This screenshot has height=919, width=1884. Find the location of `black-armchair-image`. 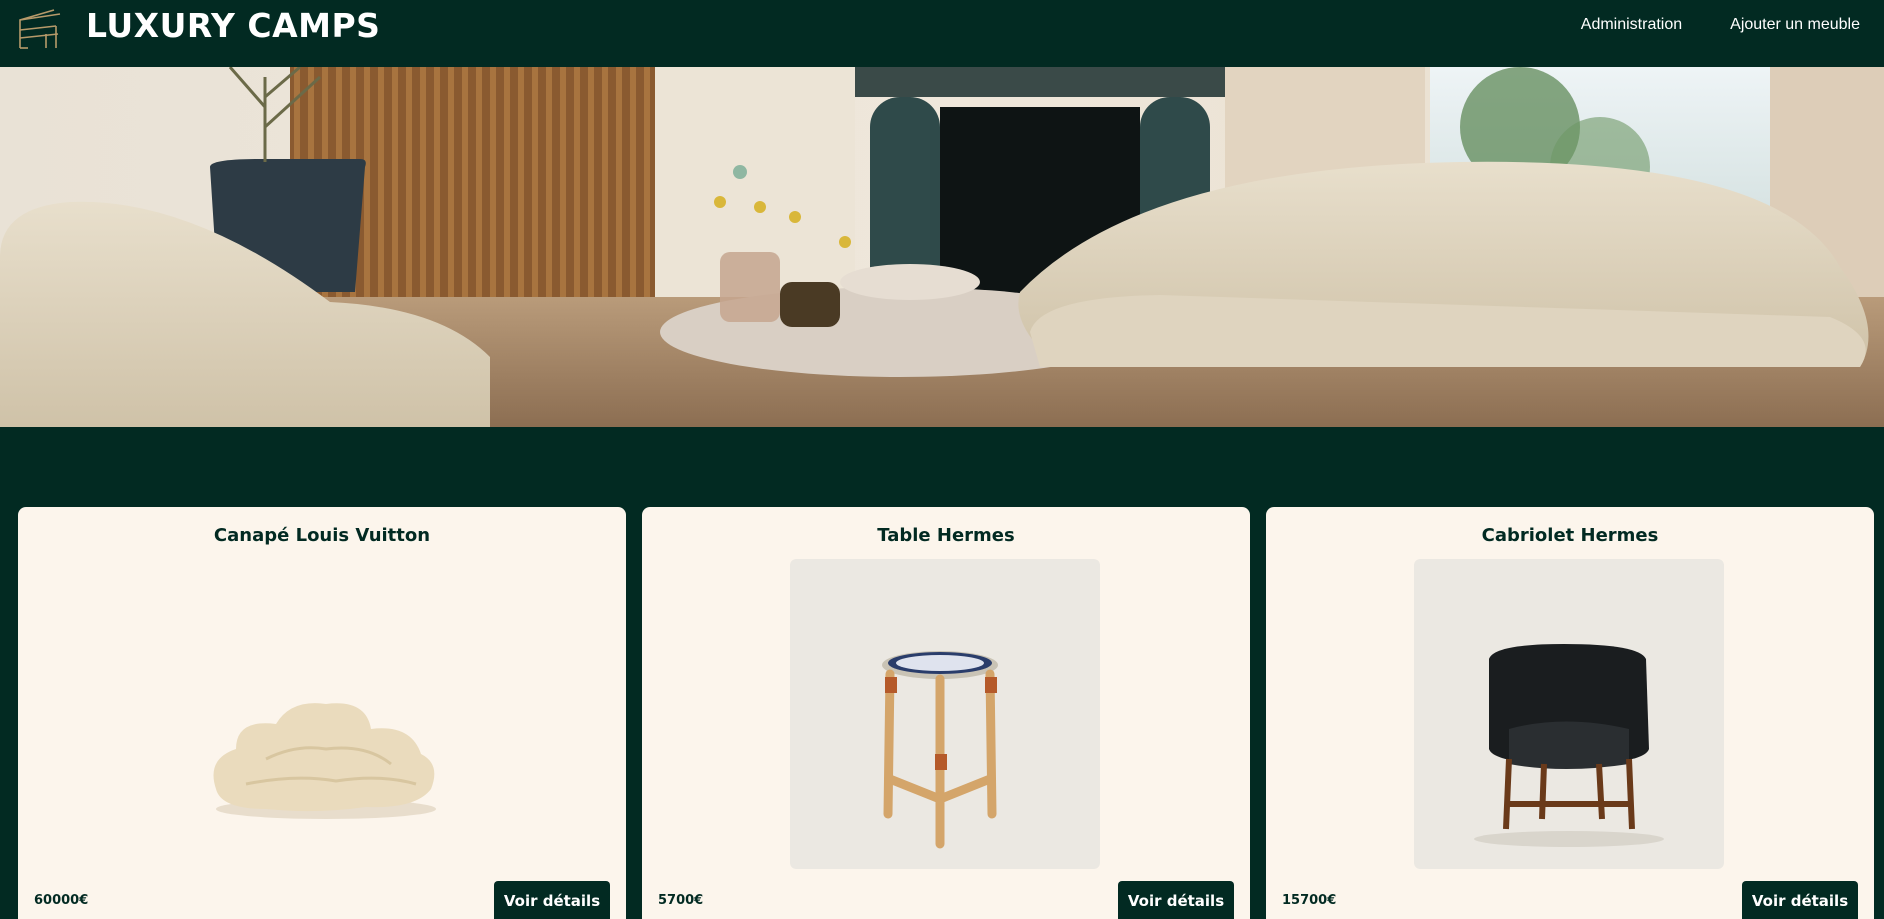

black-armchair-image is located at coordinates (1569, 714).